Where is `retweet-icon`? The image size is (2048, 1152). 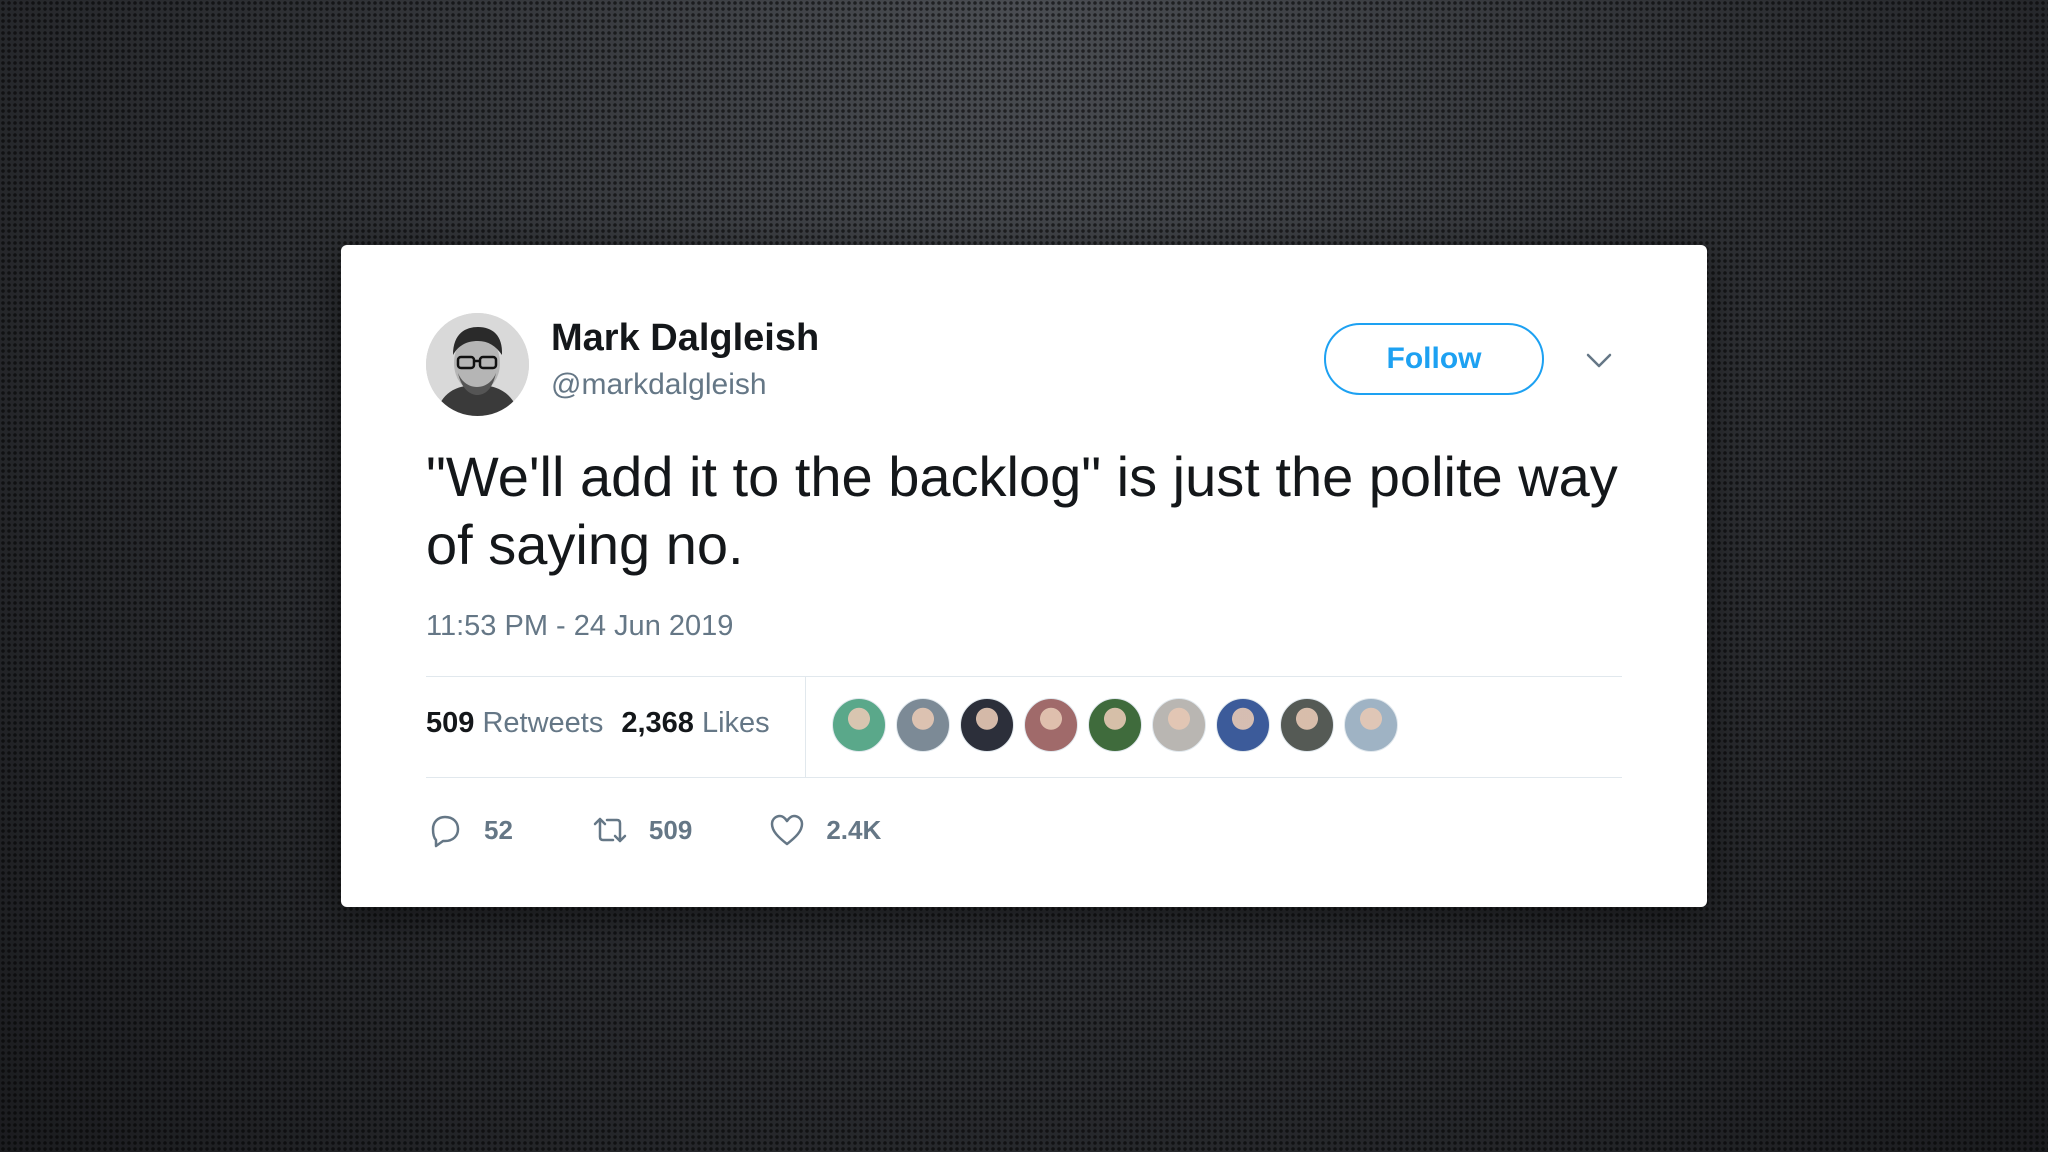 retweet-icon is located at coordinates (610, 830).